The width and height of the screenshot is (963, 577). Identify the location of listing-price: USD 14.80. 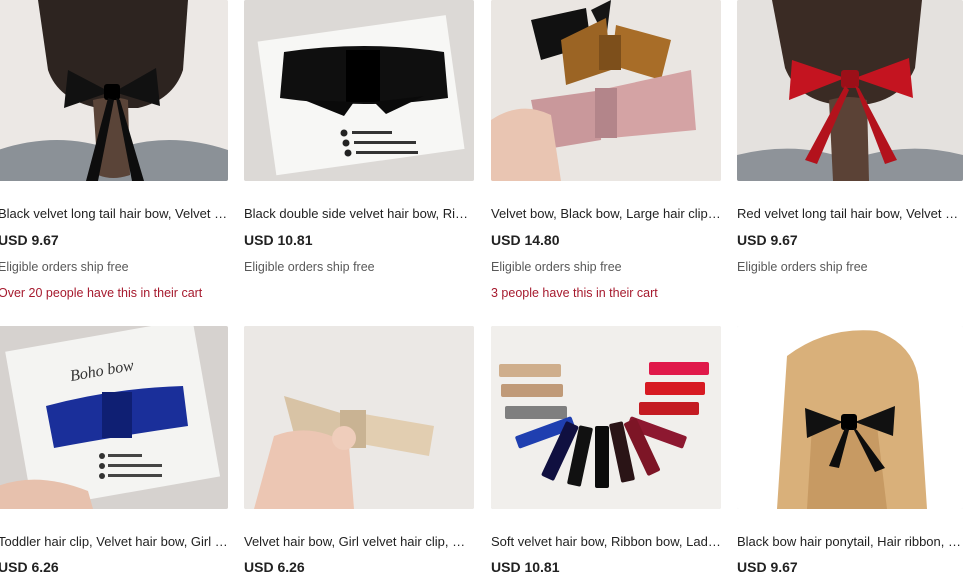
(525, 240).